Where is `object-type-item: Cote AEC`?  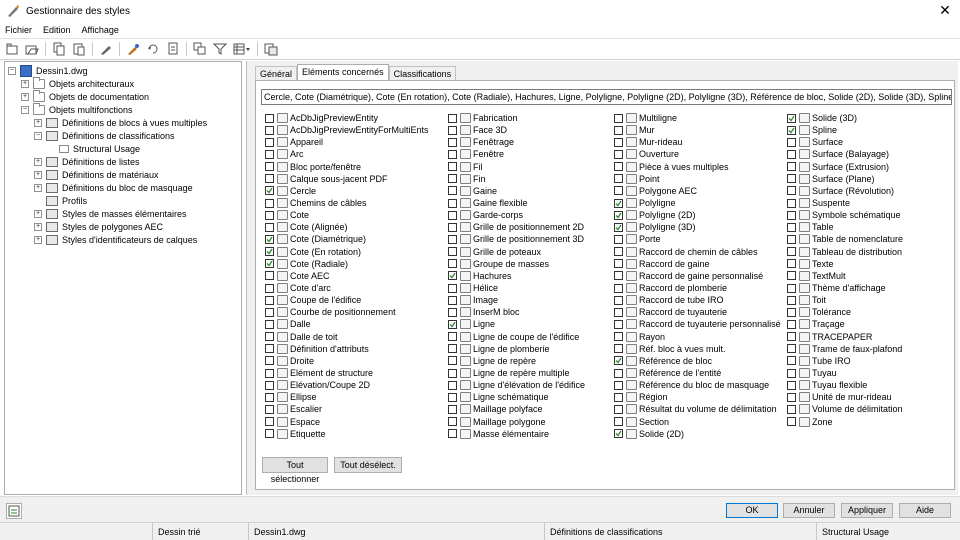
object-type-item: Cote AEC is located at coordinates (347, 276).